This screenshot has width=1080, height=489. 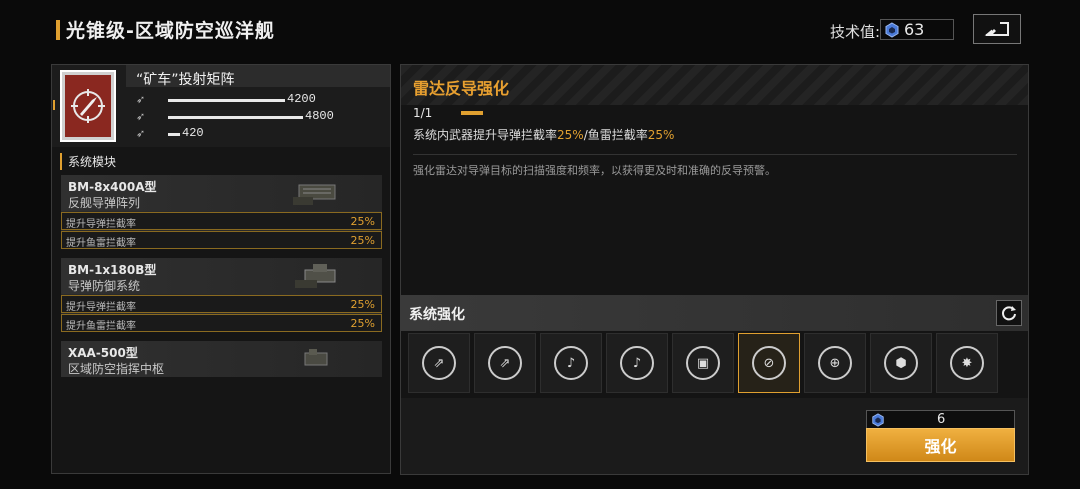 I want to click on enhance-slot-2: ⇗, so click(x=505, y=363).